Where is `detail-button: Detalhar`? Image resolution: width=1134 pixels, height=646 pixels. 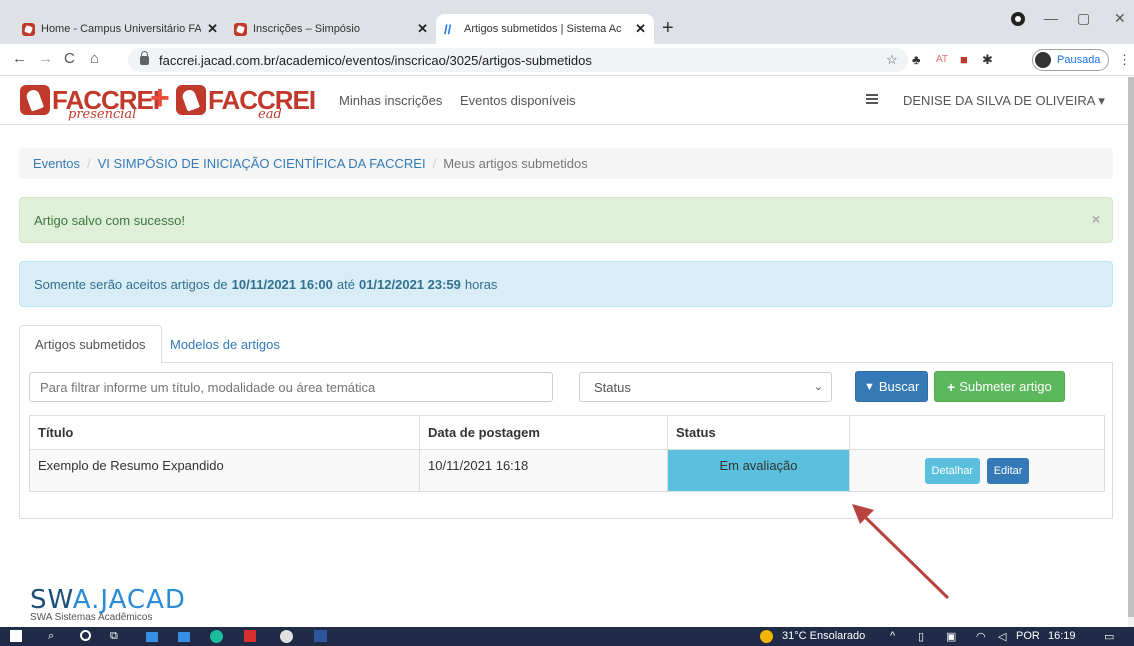
detail-button: Detalhar is located at coordinates (952, 471).